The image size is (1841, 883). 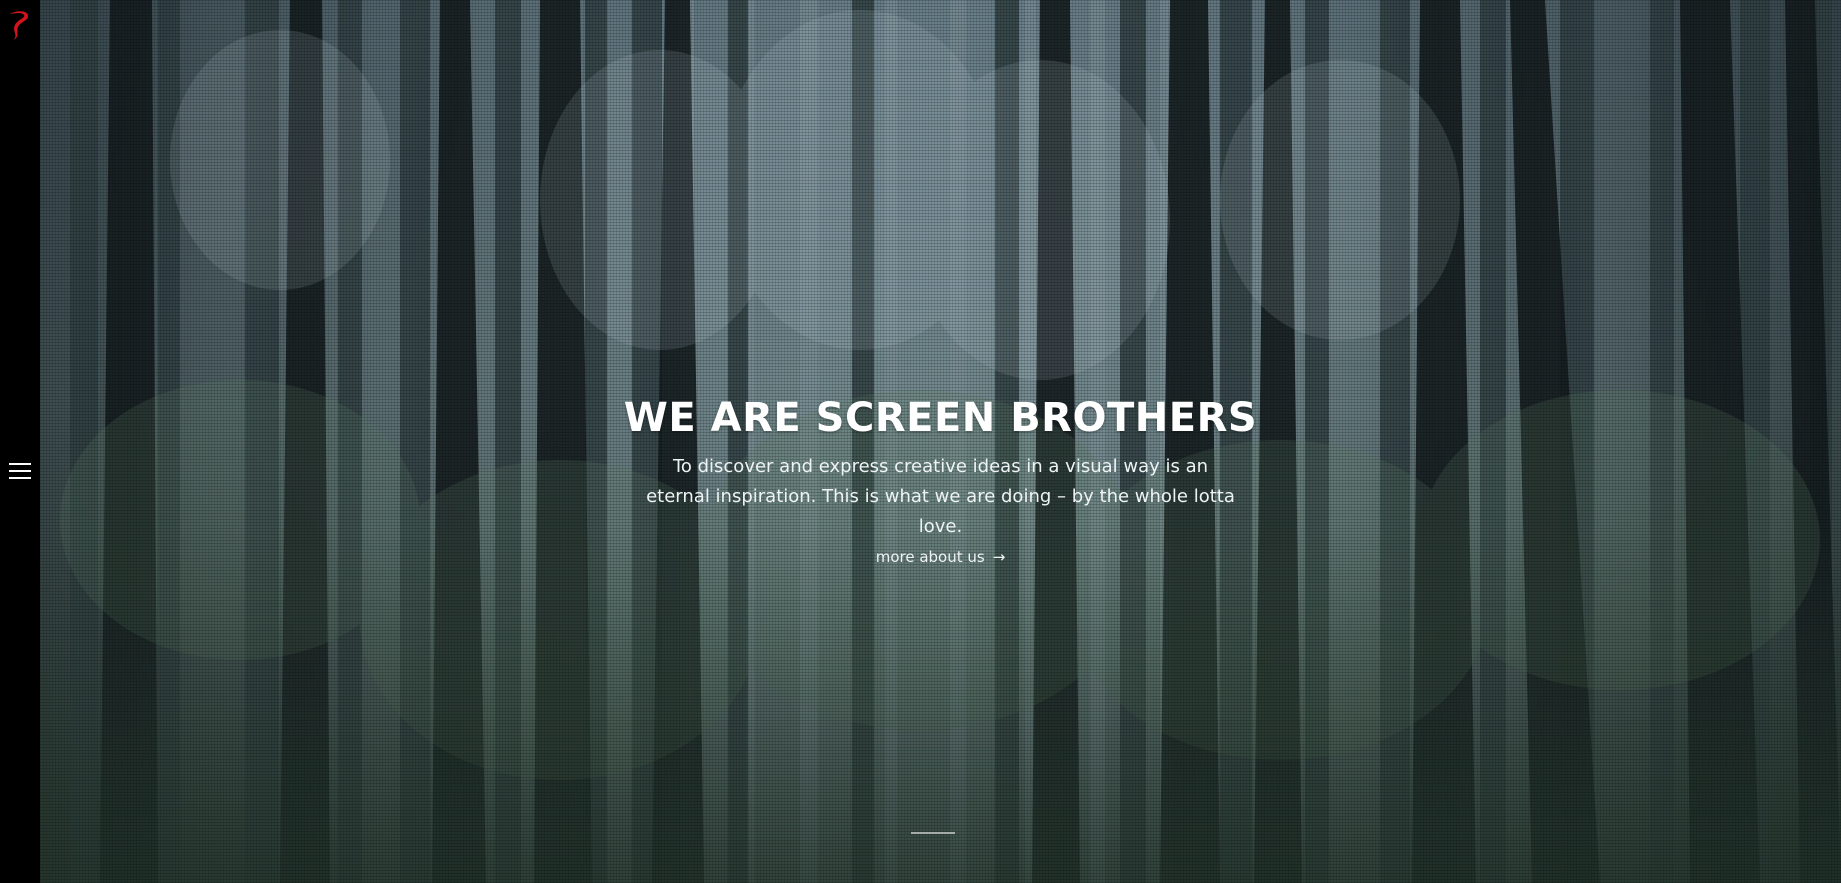 I want to click on arrow-right-icon: →, so click(x=999, y=557).